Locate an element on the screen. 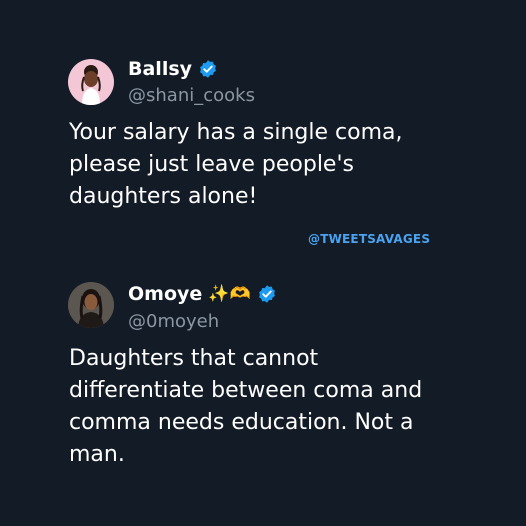 The width and height of the screenshot is (526, 526). handle: @0moyeh is located at coordinates (173, 321).